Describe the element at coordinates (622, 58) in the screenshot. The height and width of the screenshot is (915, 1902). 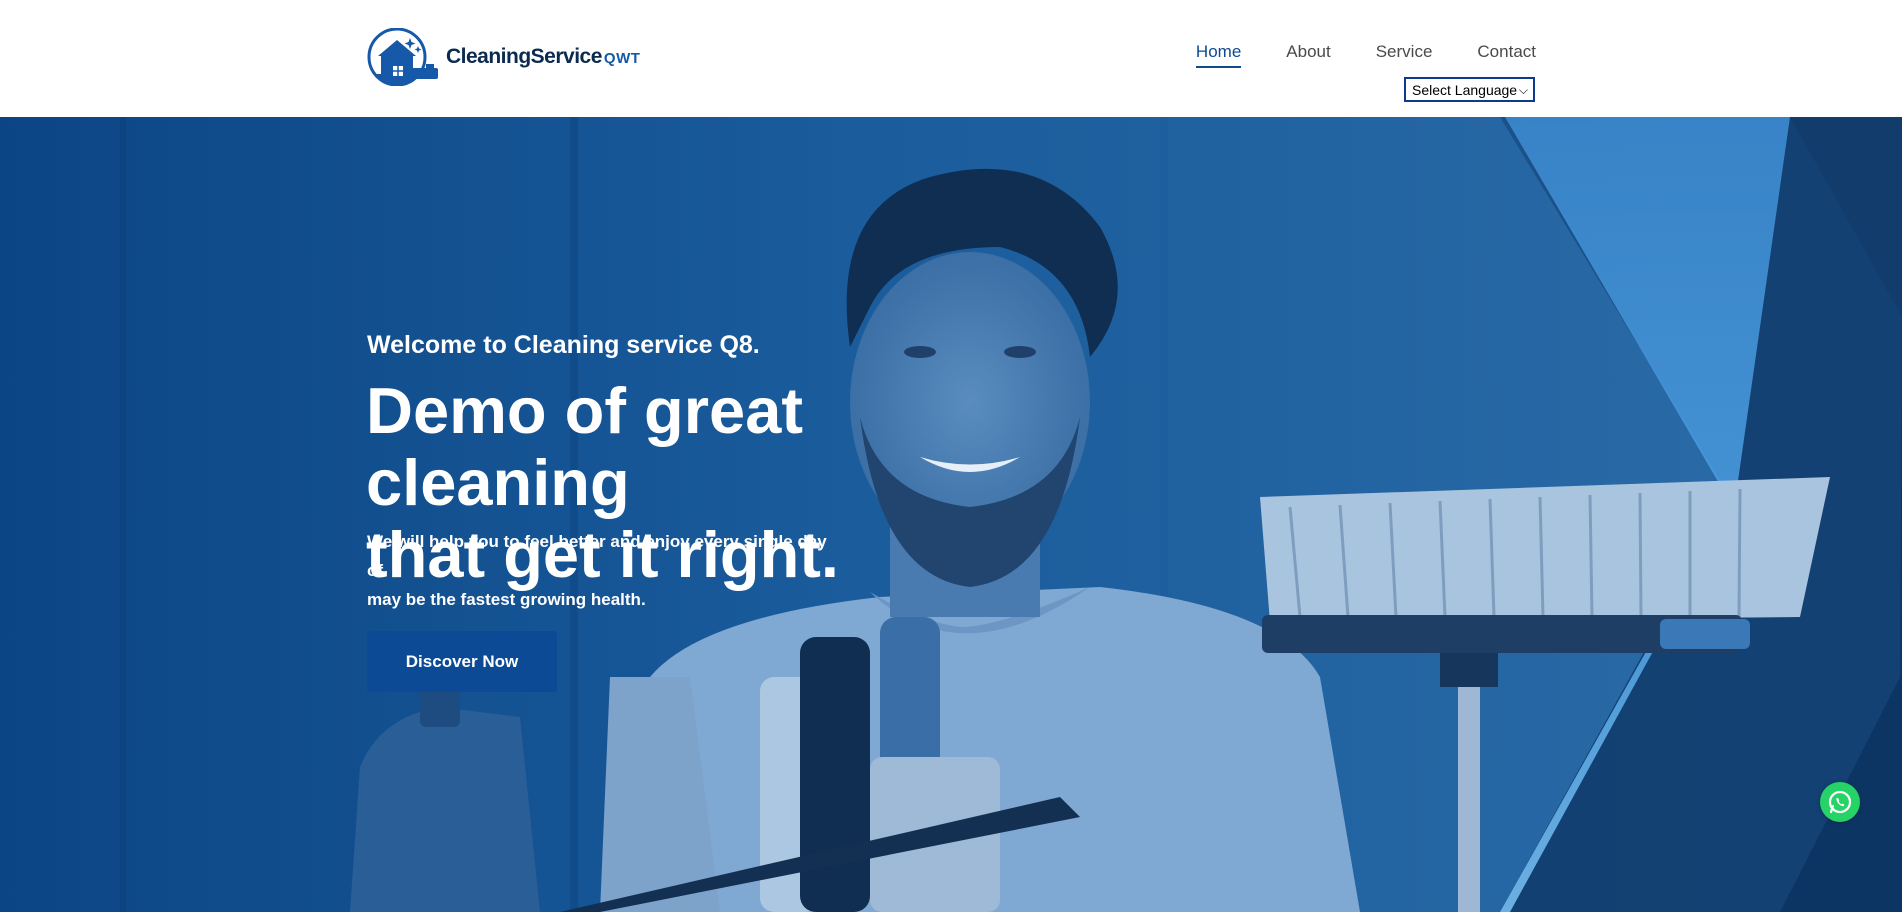
I see `brand-name-suffix: QWT` at that location.